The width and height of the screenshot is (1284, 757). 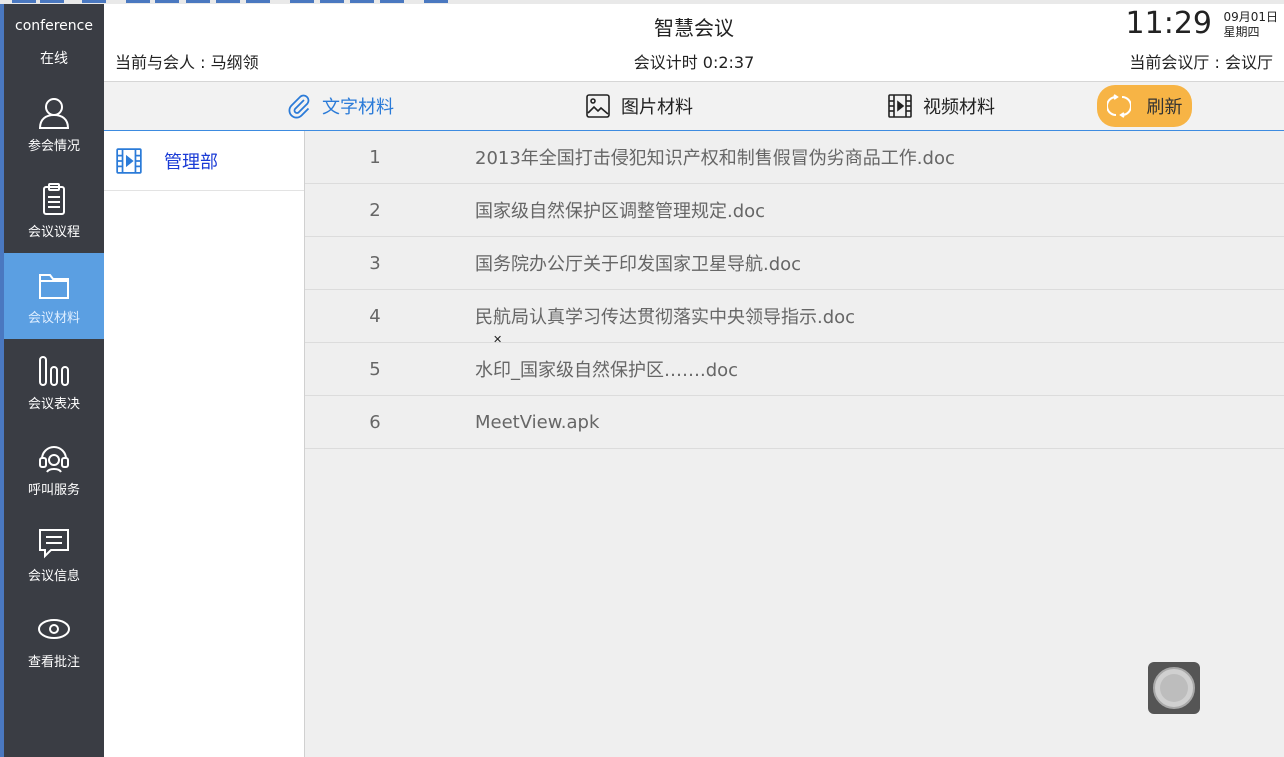 I want to click on online-status: 在线, so click(x=54, y=59).